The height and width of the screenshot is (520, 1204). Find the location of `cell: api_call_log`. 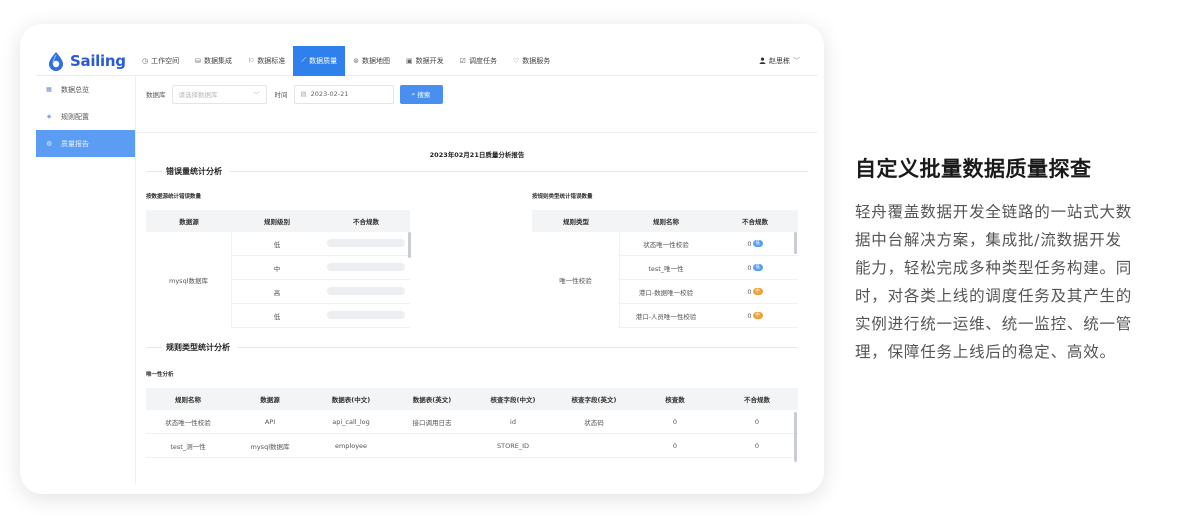

cell: api_call_log is located at coordinates (351, 421).